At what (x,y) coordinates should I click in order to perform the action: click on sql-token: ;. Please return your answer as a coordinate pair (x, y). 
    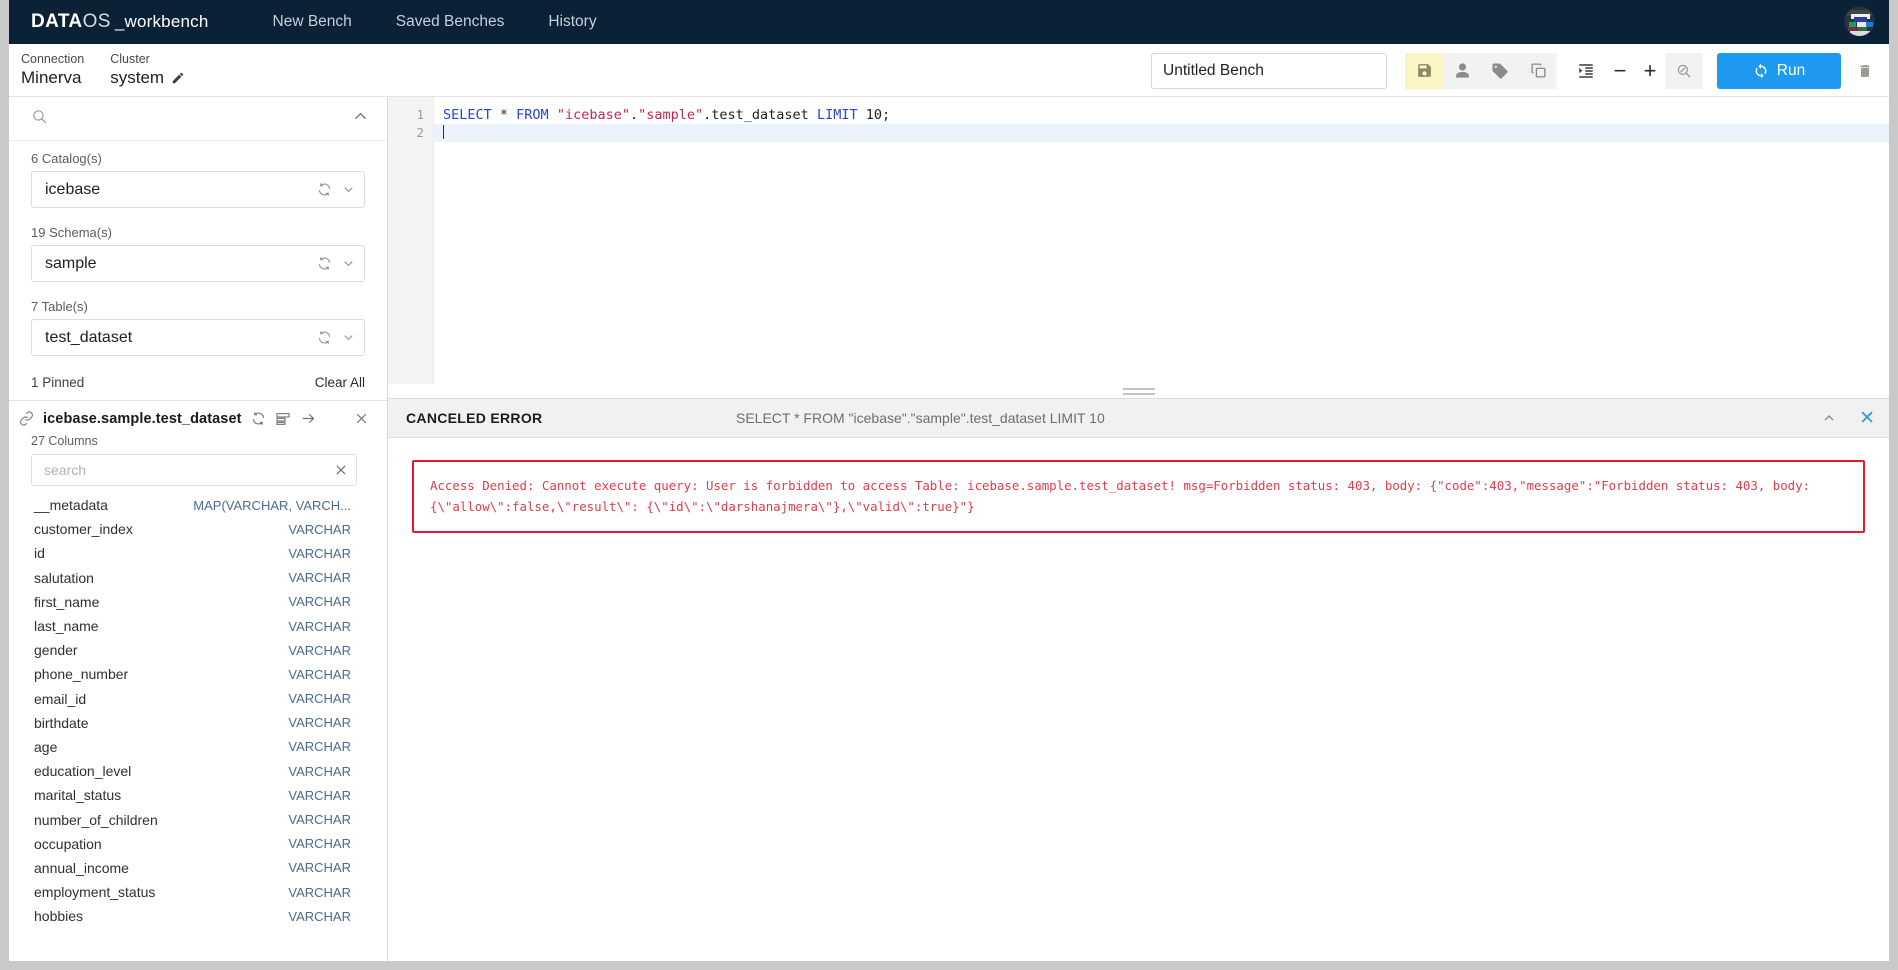
    Looking at the image, I should click on (886, 115).